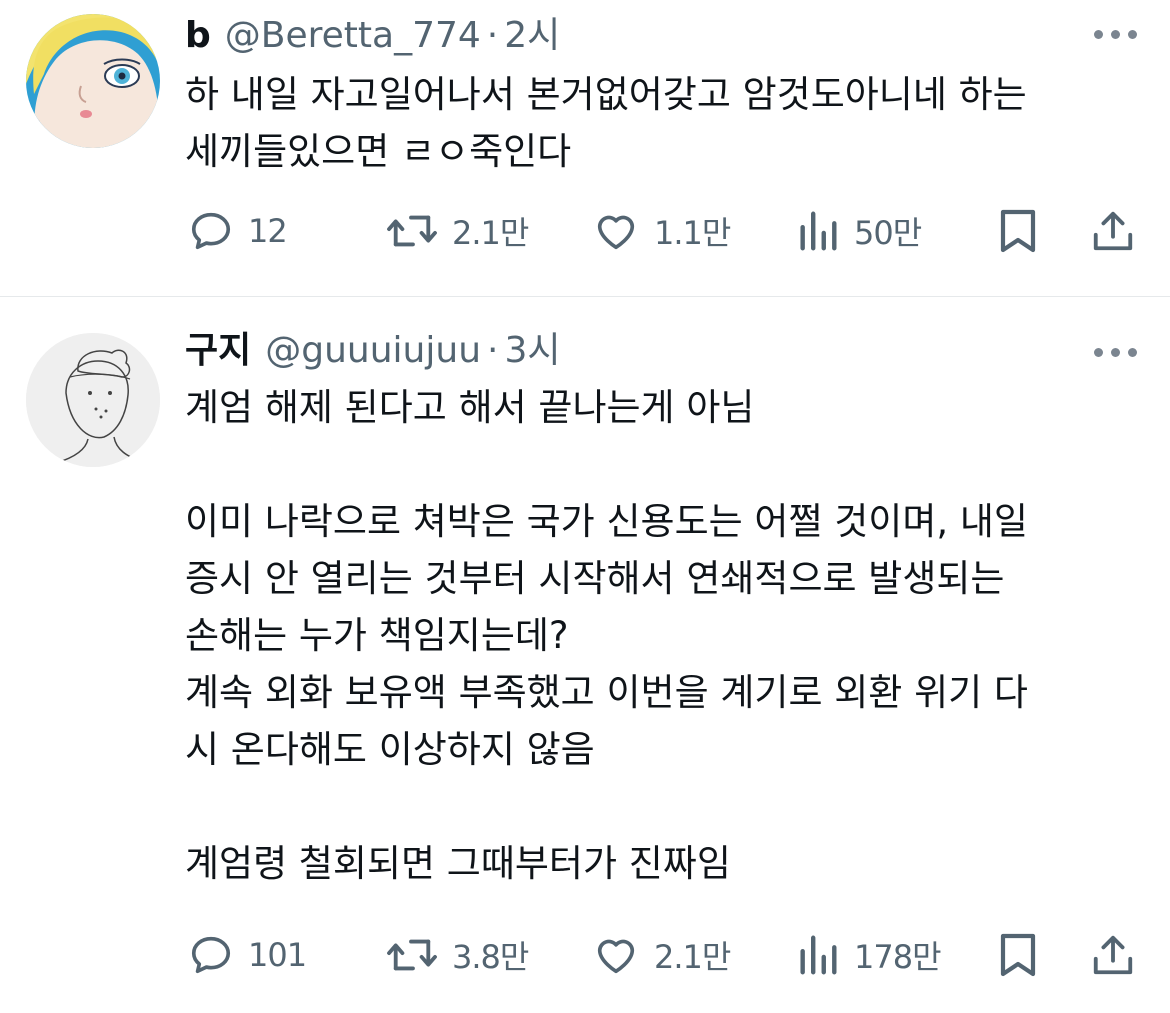  I want to click on retweet-count: 3.8만, so click(490, 957).